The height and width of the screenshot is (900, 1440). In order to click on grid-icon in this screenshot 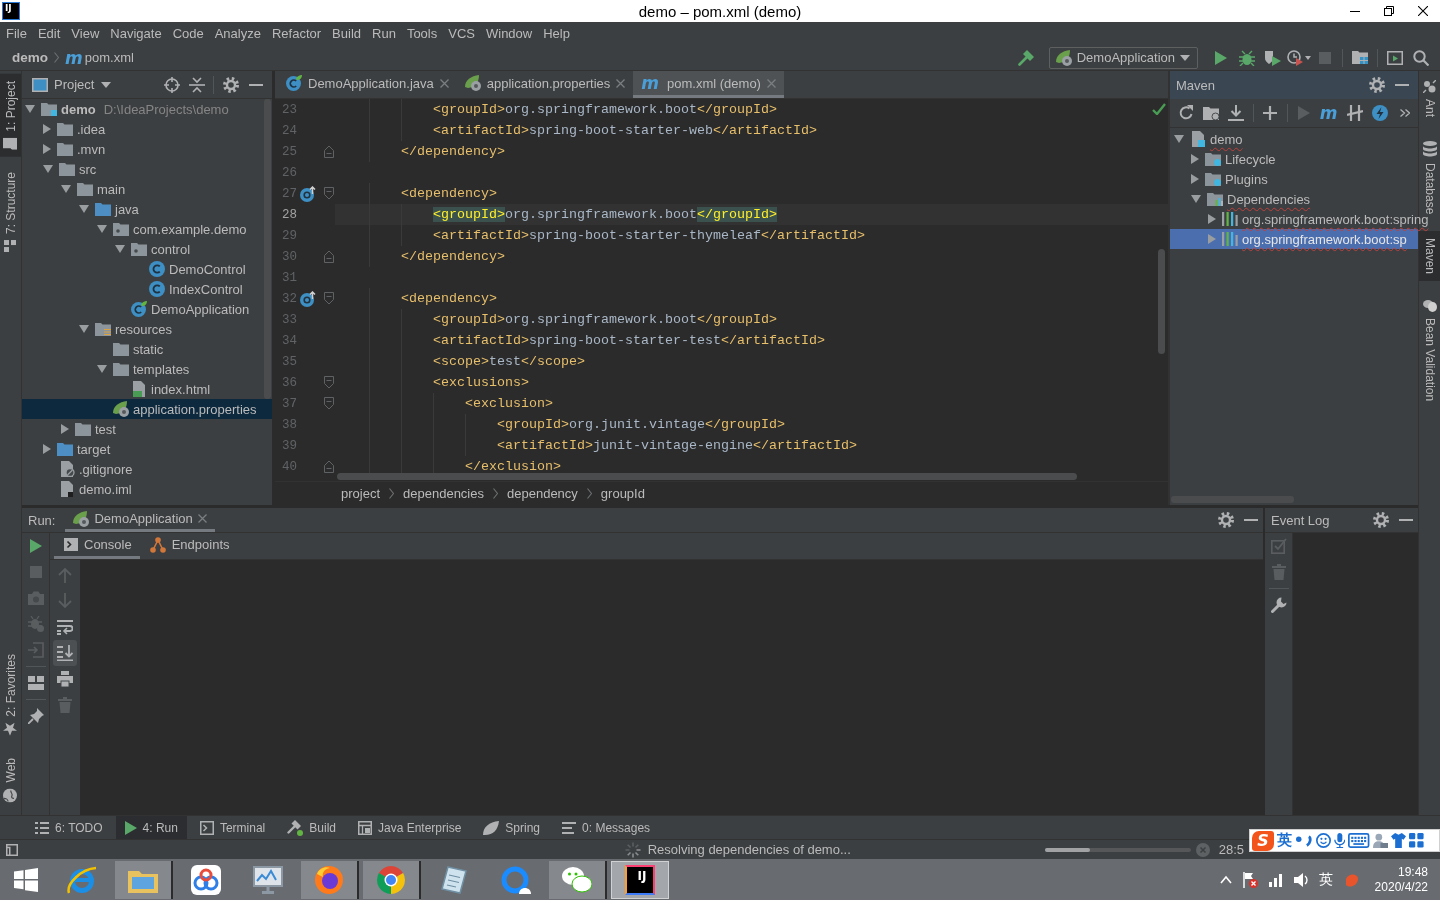, I will do `click(1416, 840)`.